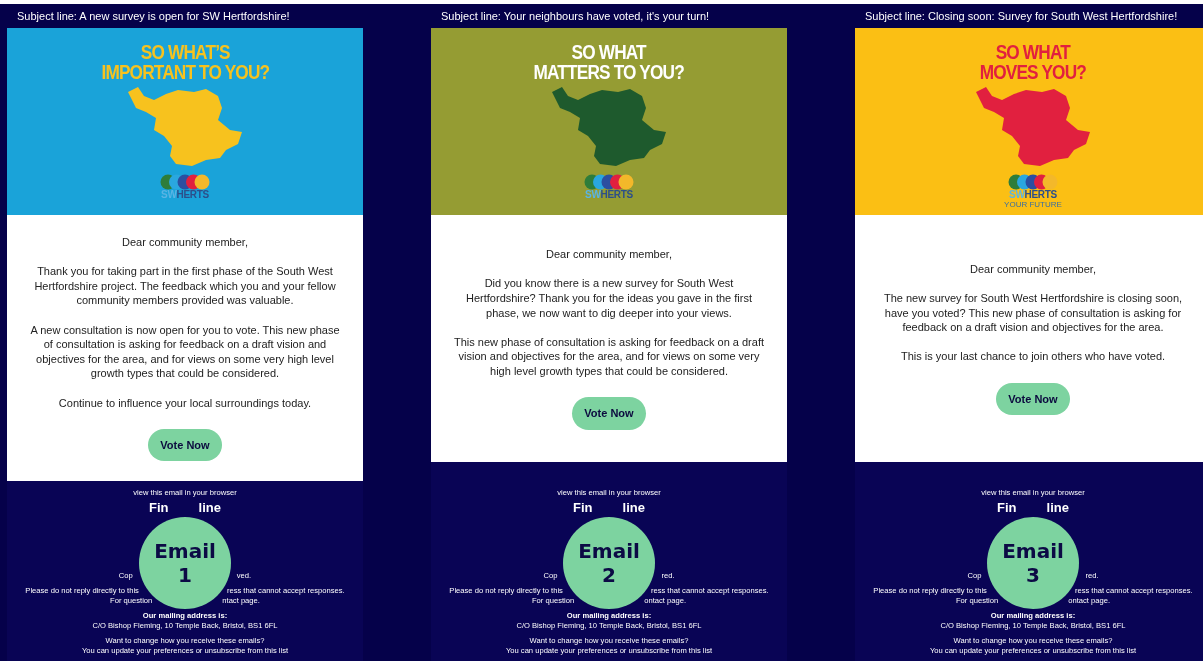  I want to click on body-paragraph: The new survey for South West Hertfordshire is closing soon, have you voted? This new phase of consultation is asking for feedback on a draft vision and objectives for the area., so click(1033, 313).